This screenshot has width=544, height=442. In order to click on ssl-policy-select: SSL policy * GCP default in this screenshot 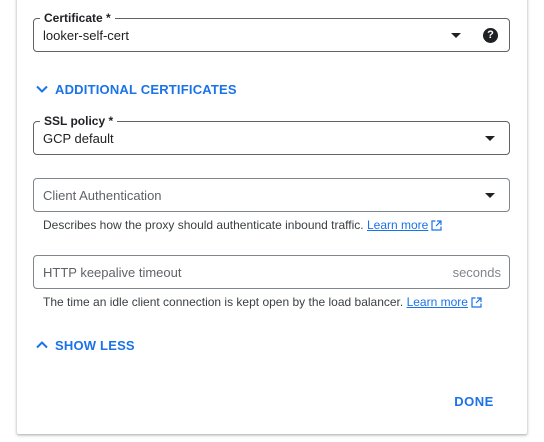, I will do `click(271, 134)`.